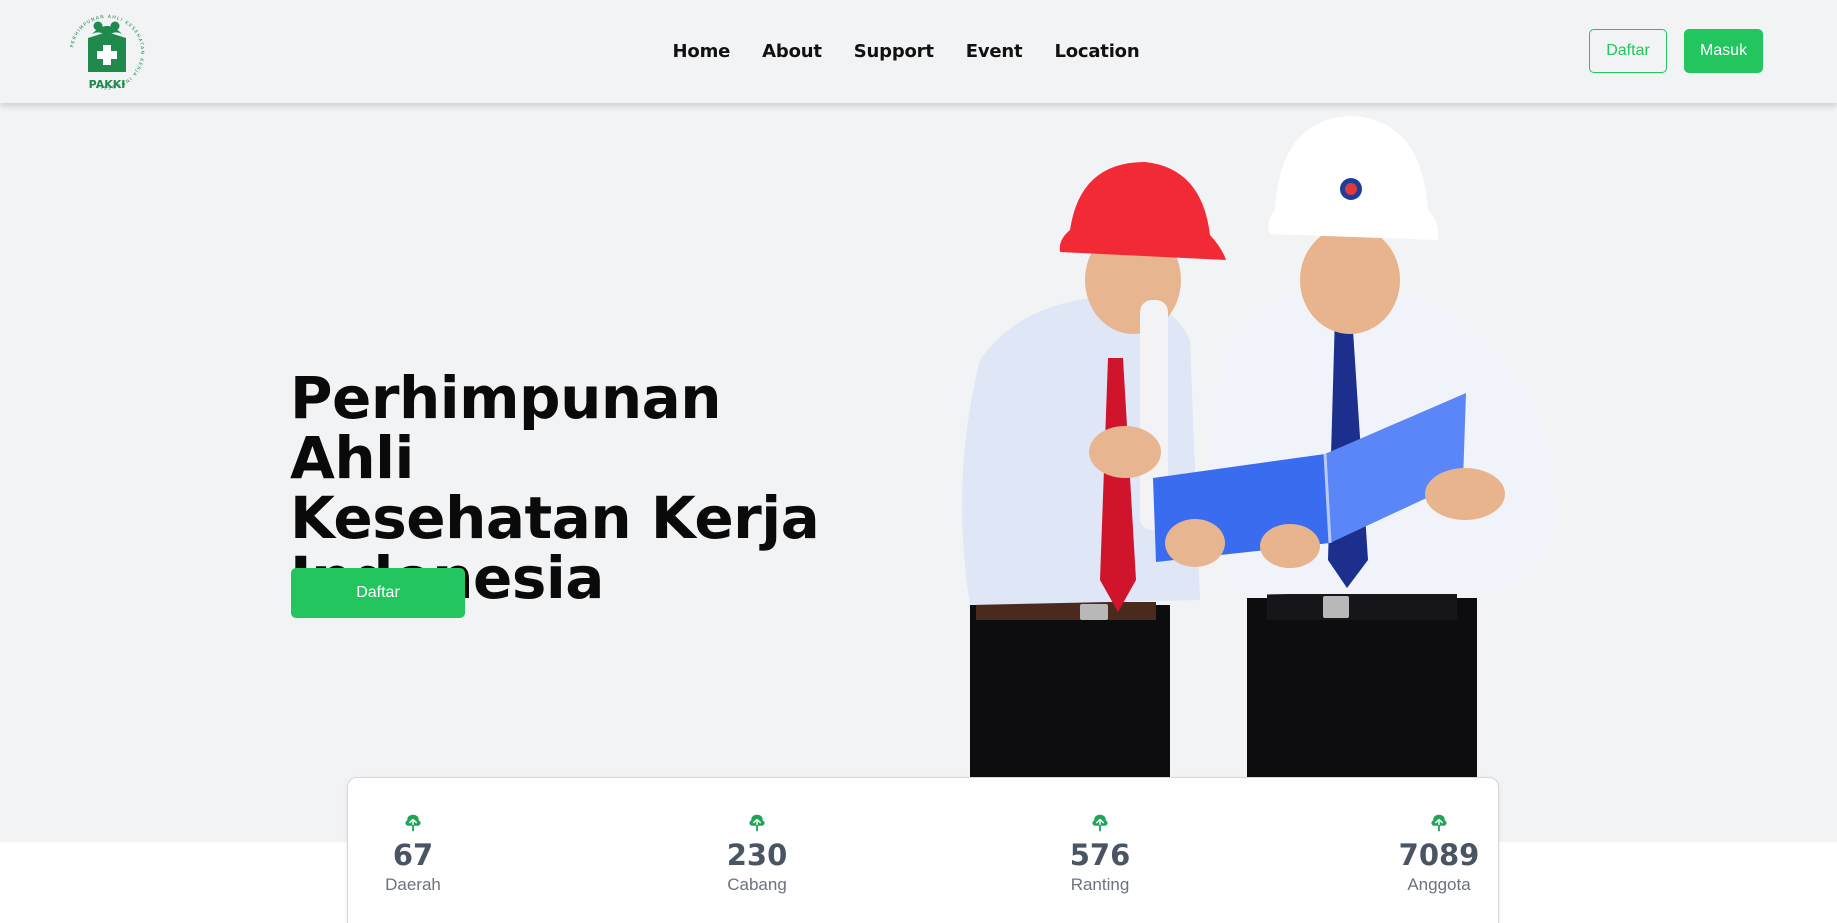 The height and width of the screenshot is (923, 1837). I want to click on stat-label: Anggota, so click(1439, 884).